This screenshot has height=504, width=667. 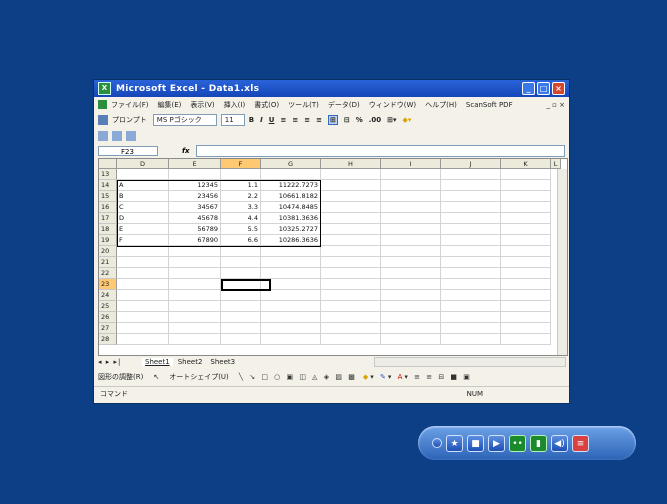 I want to click on cell-D21, so click(x=143, y=262).